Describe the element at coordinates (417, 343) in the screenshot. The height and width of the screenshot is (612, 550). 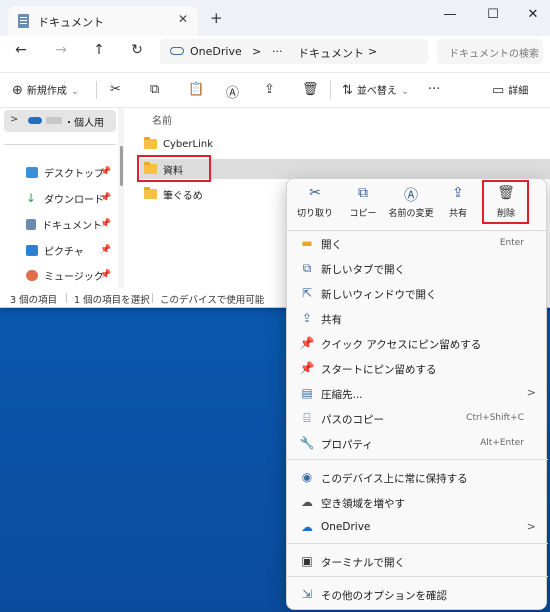
I see `menu-item-pin-quick-access: 📌 クイック アクセスにピン留めする` at that location.